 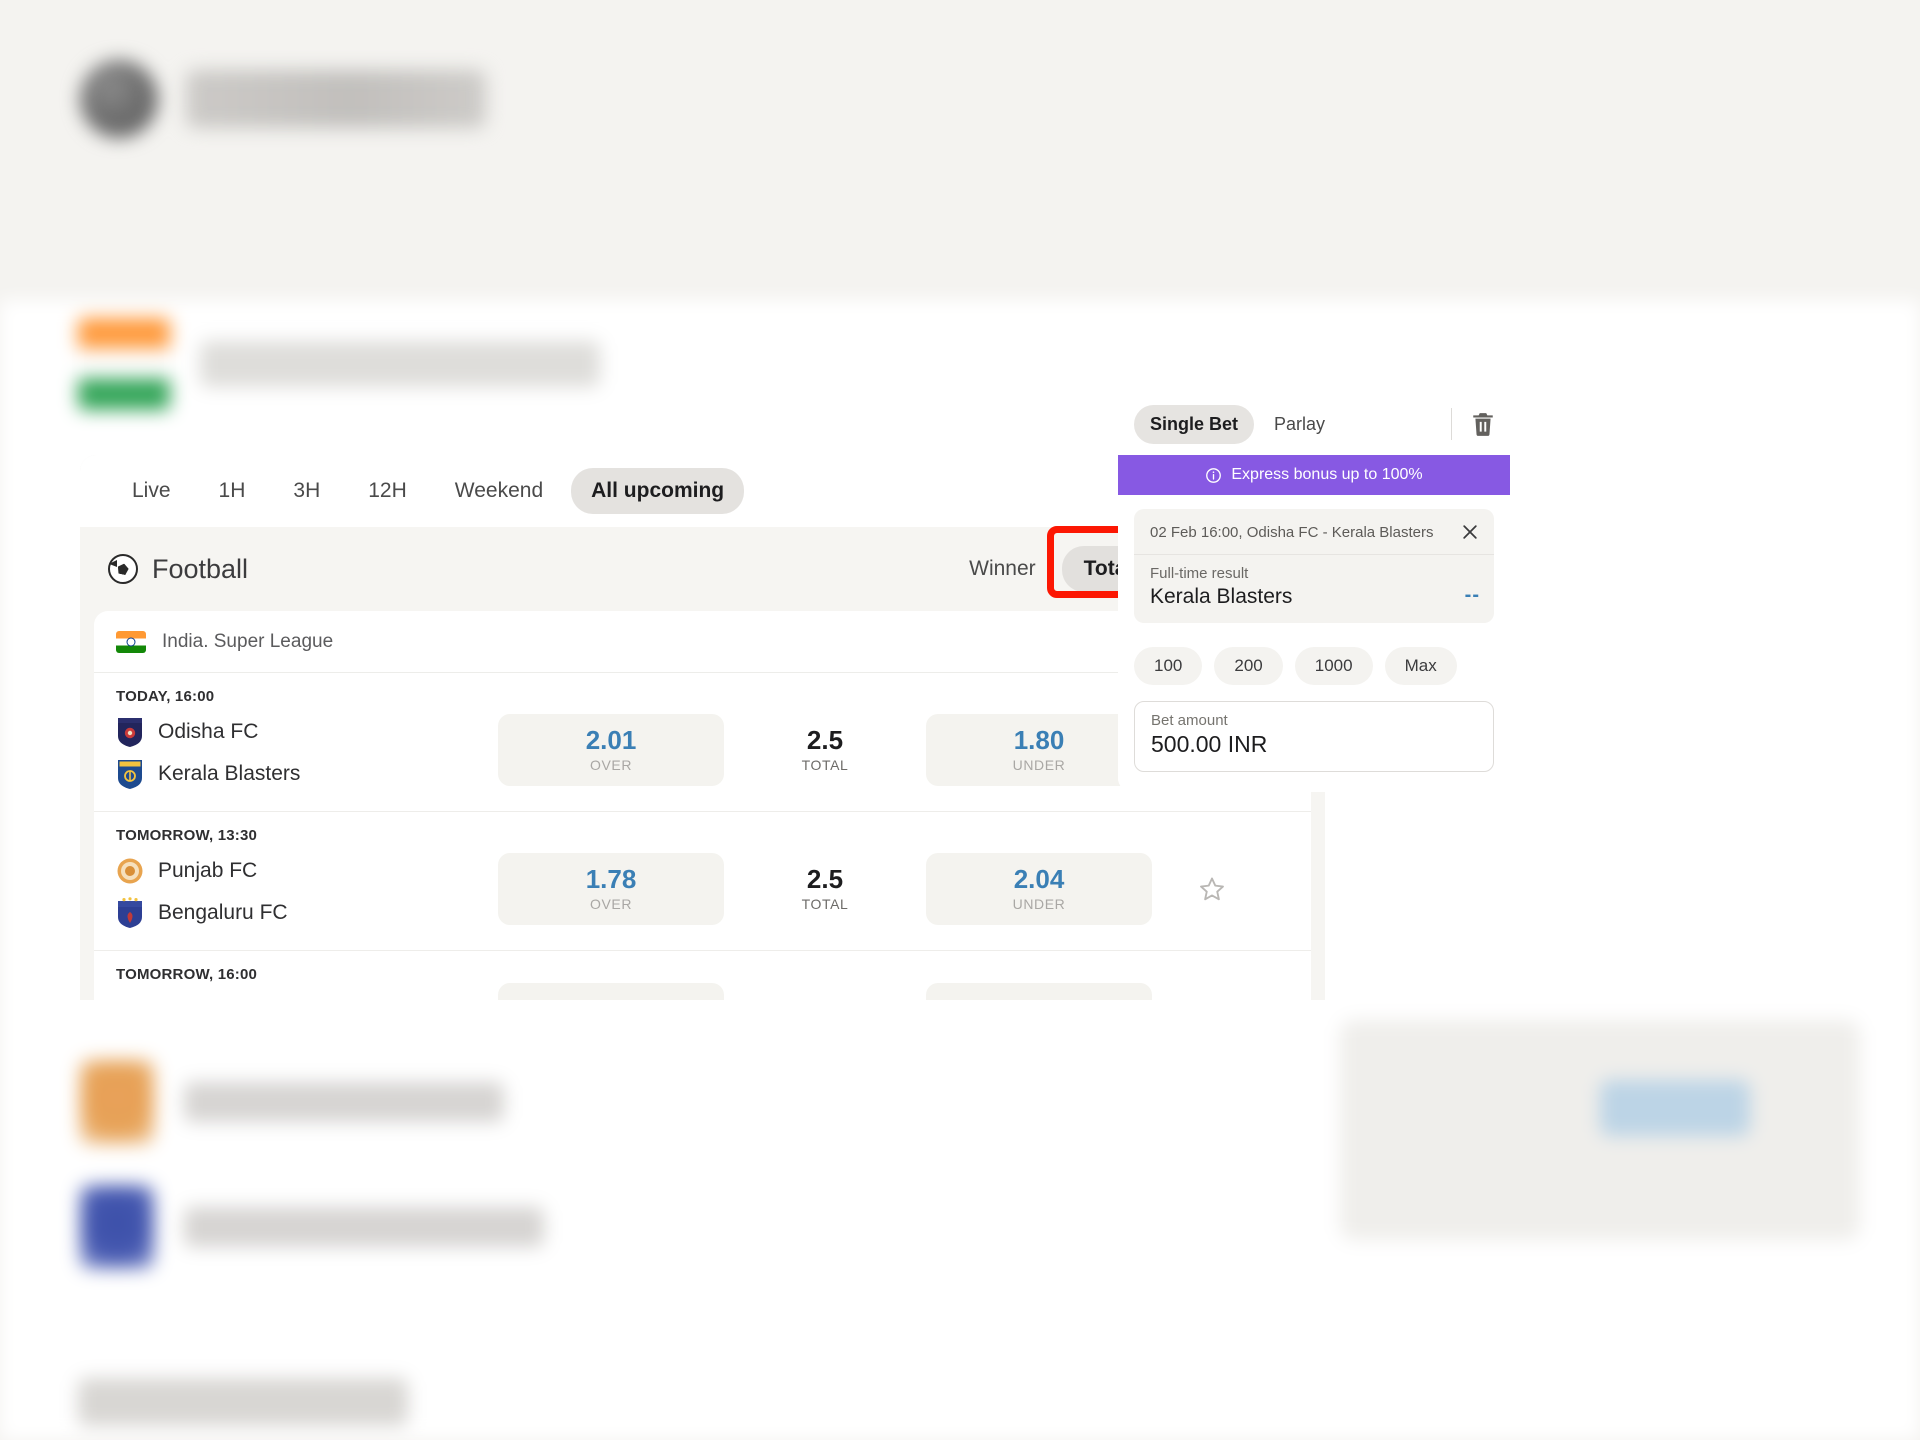 I want to click on match-odds: 1.78 OVER 2.5 TOTAL 2.04 UNDER, so click(x=862, y=889).